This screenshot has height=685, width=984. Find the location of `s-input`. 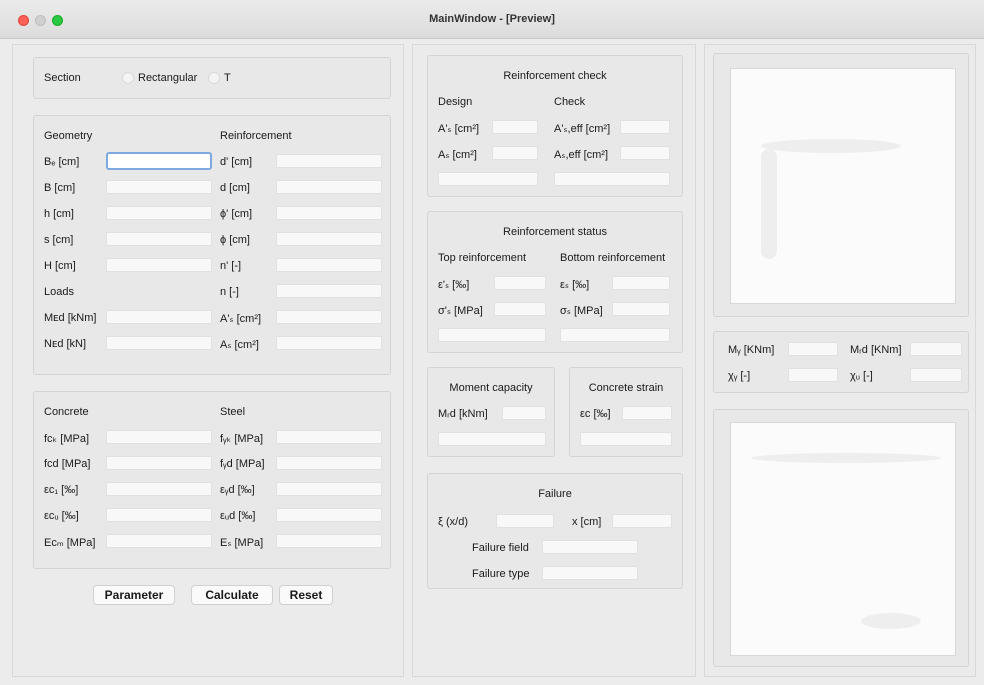

s-input is located at coordinates (159, 239).